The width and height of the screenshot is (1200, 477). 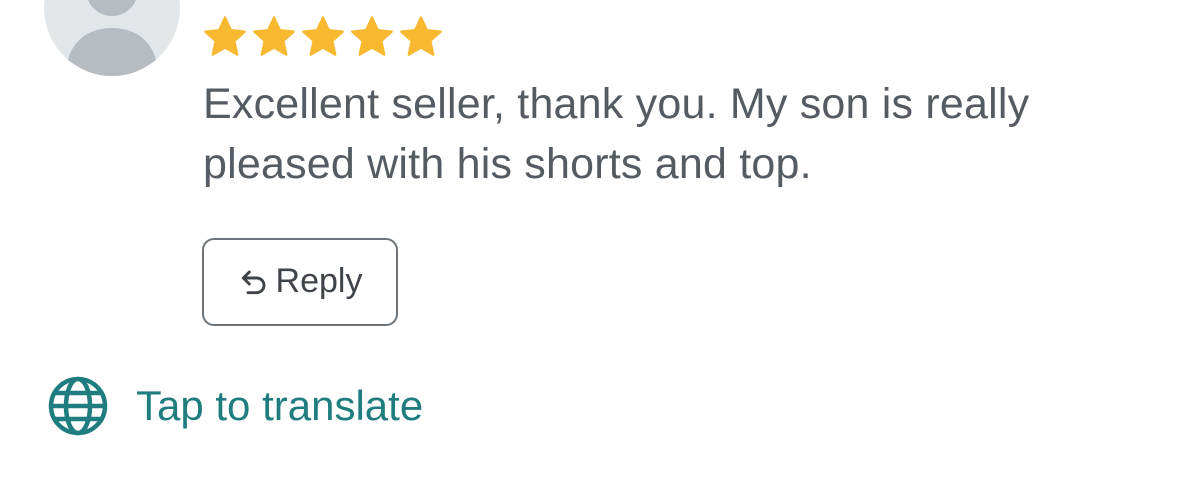 What do you see at coordinates (78, 406) in the screenshot?
I see `globe-icon` at bounding box center [78, 406].